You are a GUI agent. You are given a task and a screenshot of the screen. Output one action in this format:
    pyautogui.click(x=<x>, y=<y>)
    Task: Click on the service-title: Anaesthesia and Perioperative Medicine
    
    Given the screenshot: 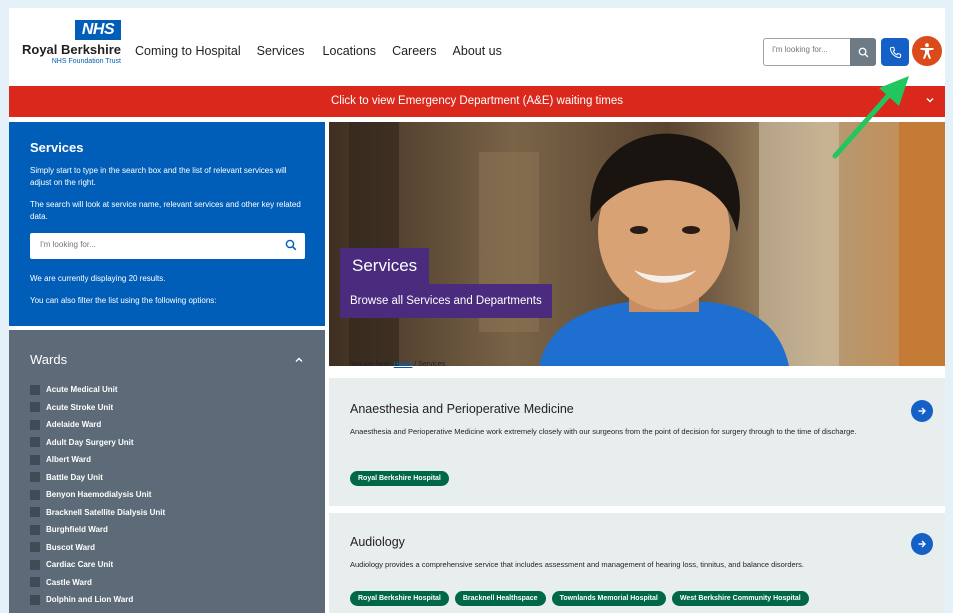 What is the action you would take?
    pyautogui.click(x=462, y=409)
    